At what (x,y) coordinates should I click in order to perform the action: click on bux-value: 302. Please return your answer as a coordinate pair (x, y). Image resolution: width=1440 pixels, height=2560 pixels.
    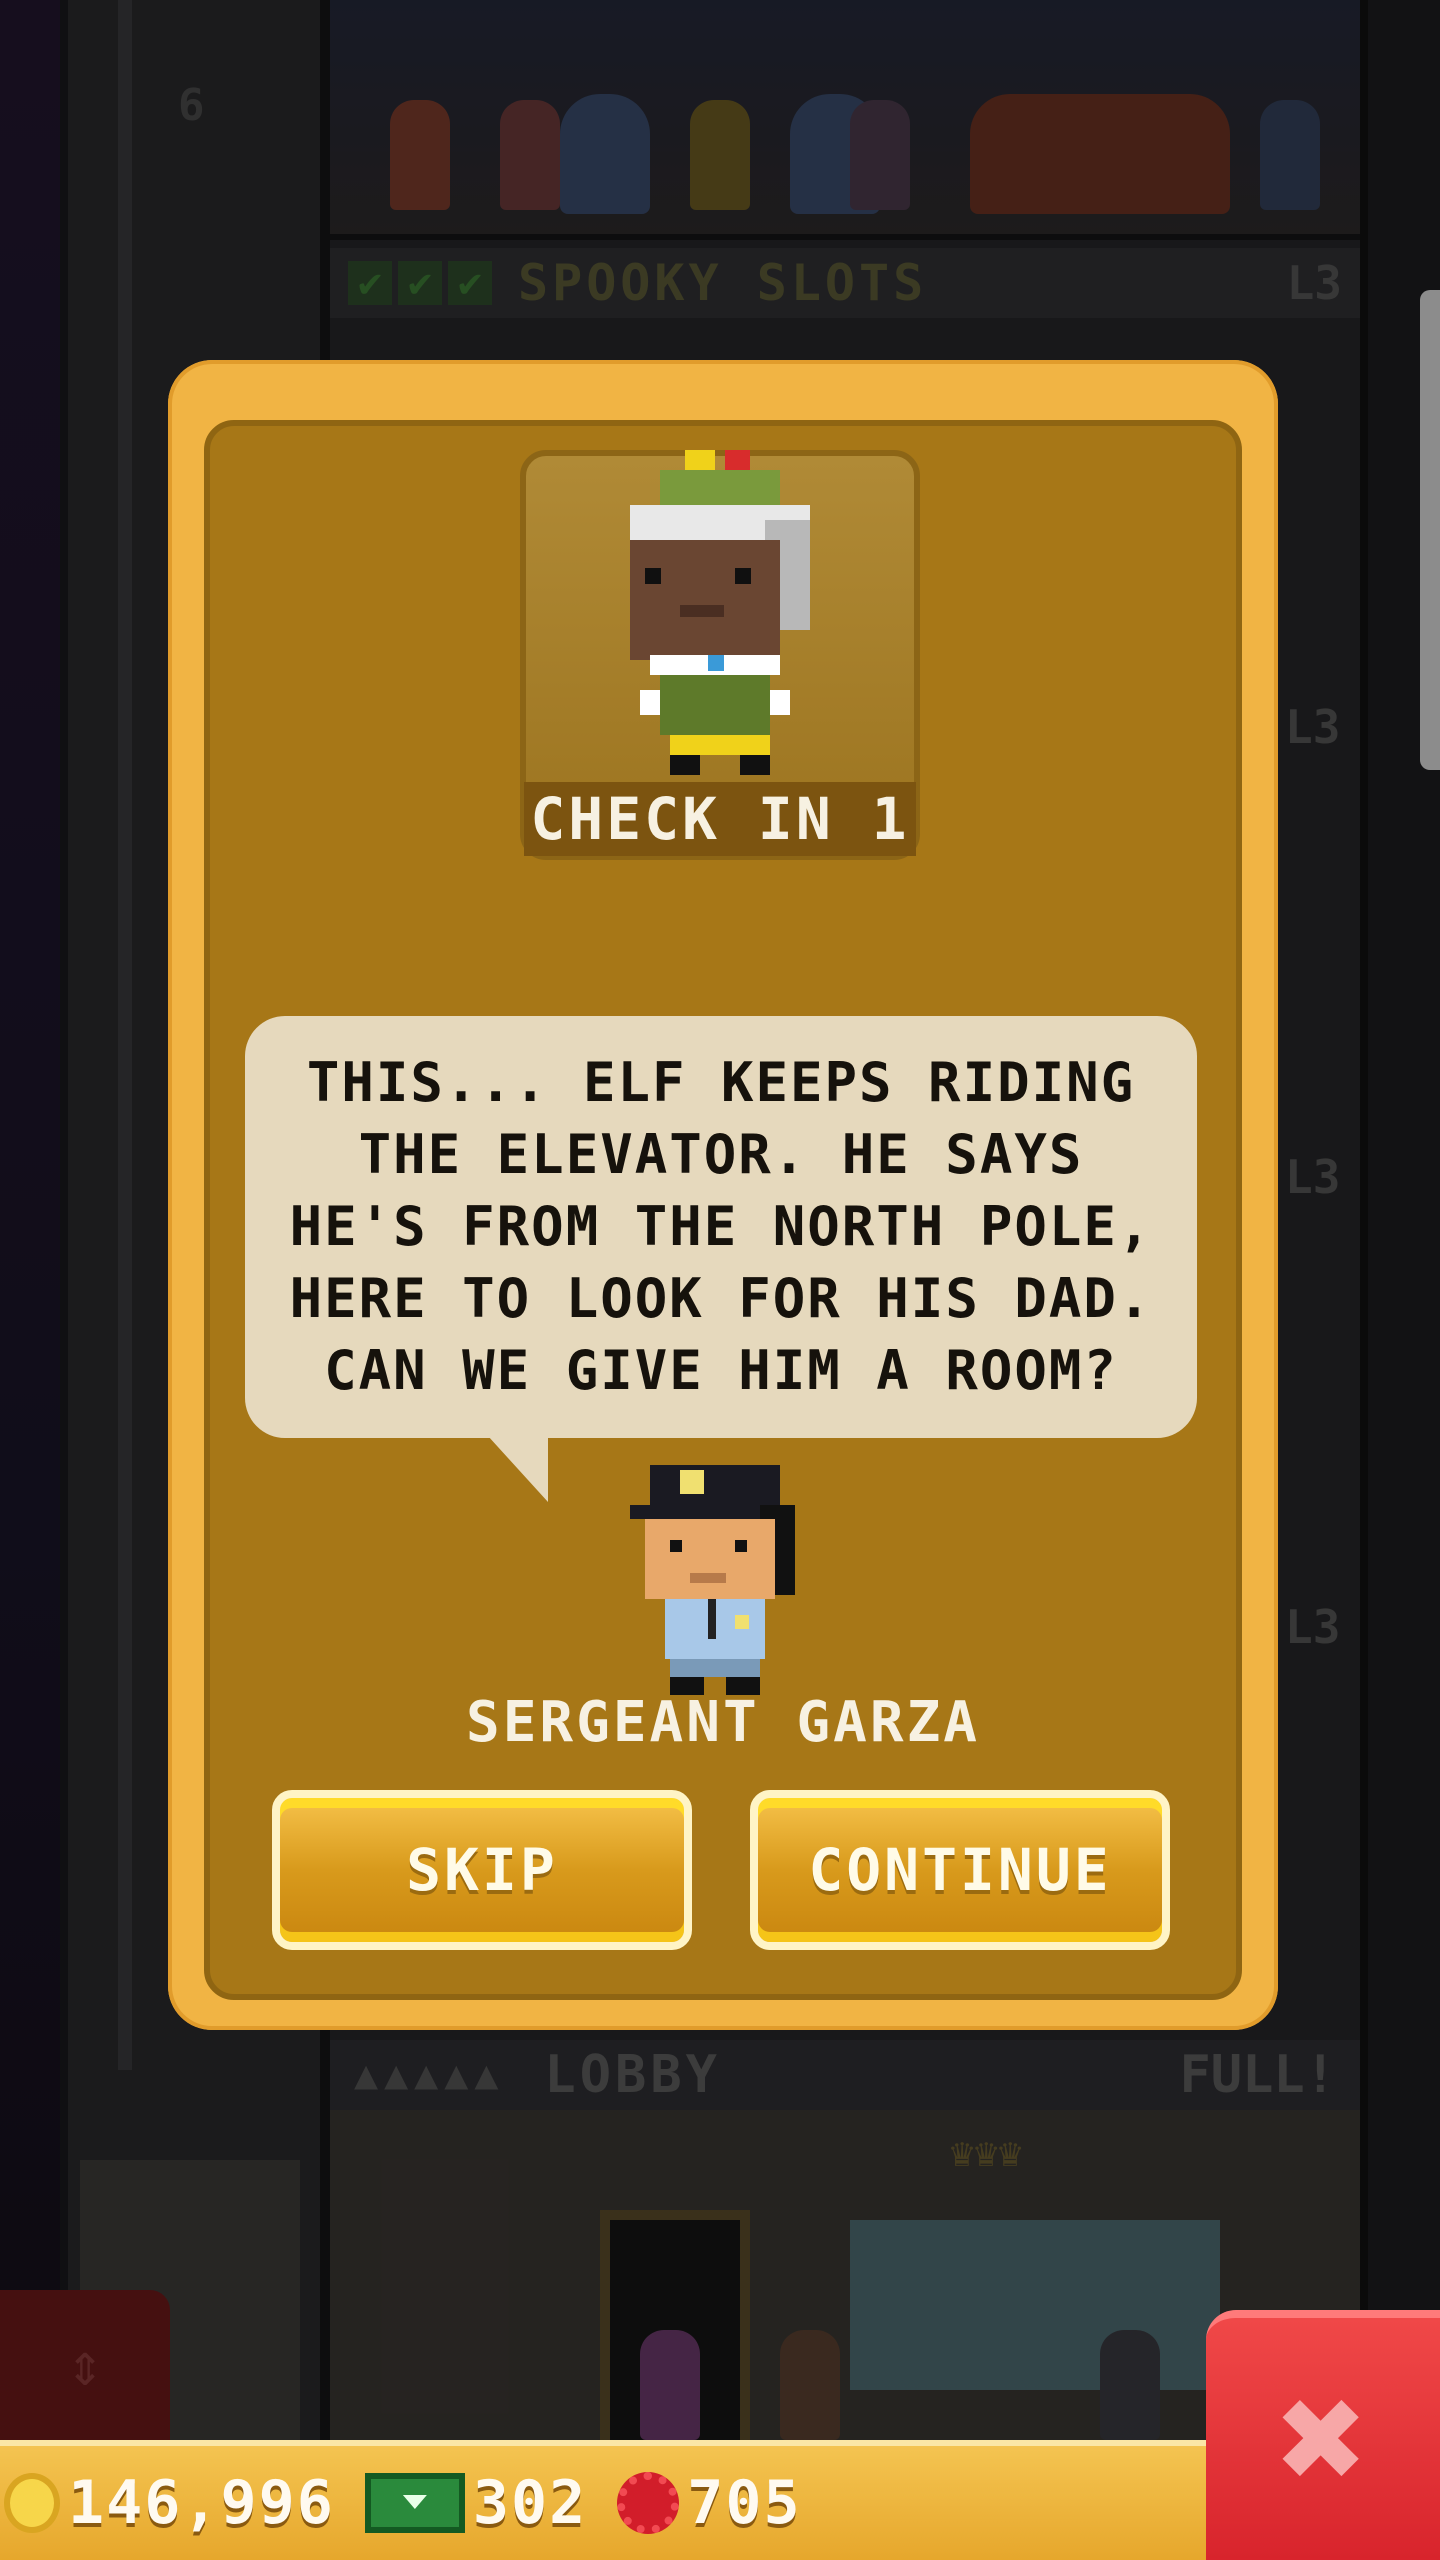
    Looking at the image, I should click on (530, 2503).